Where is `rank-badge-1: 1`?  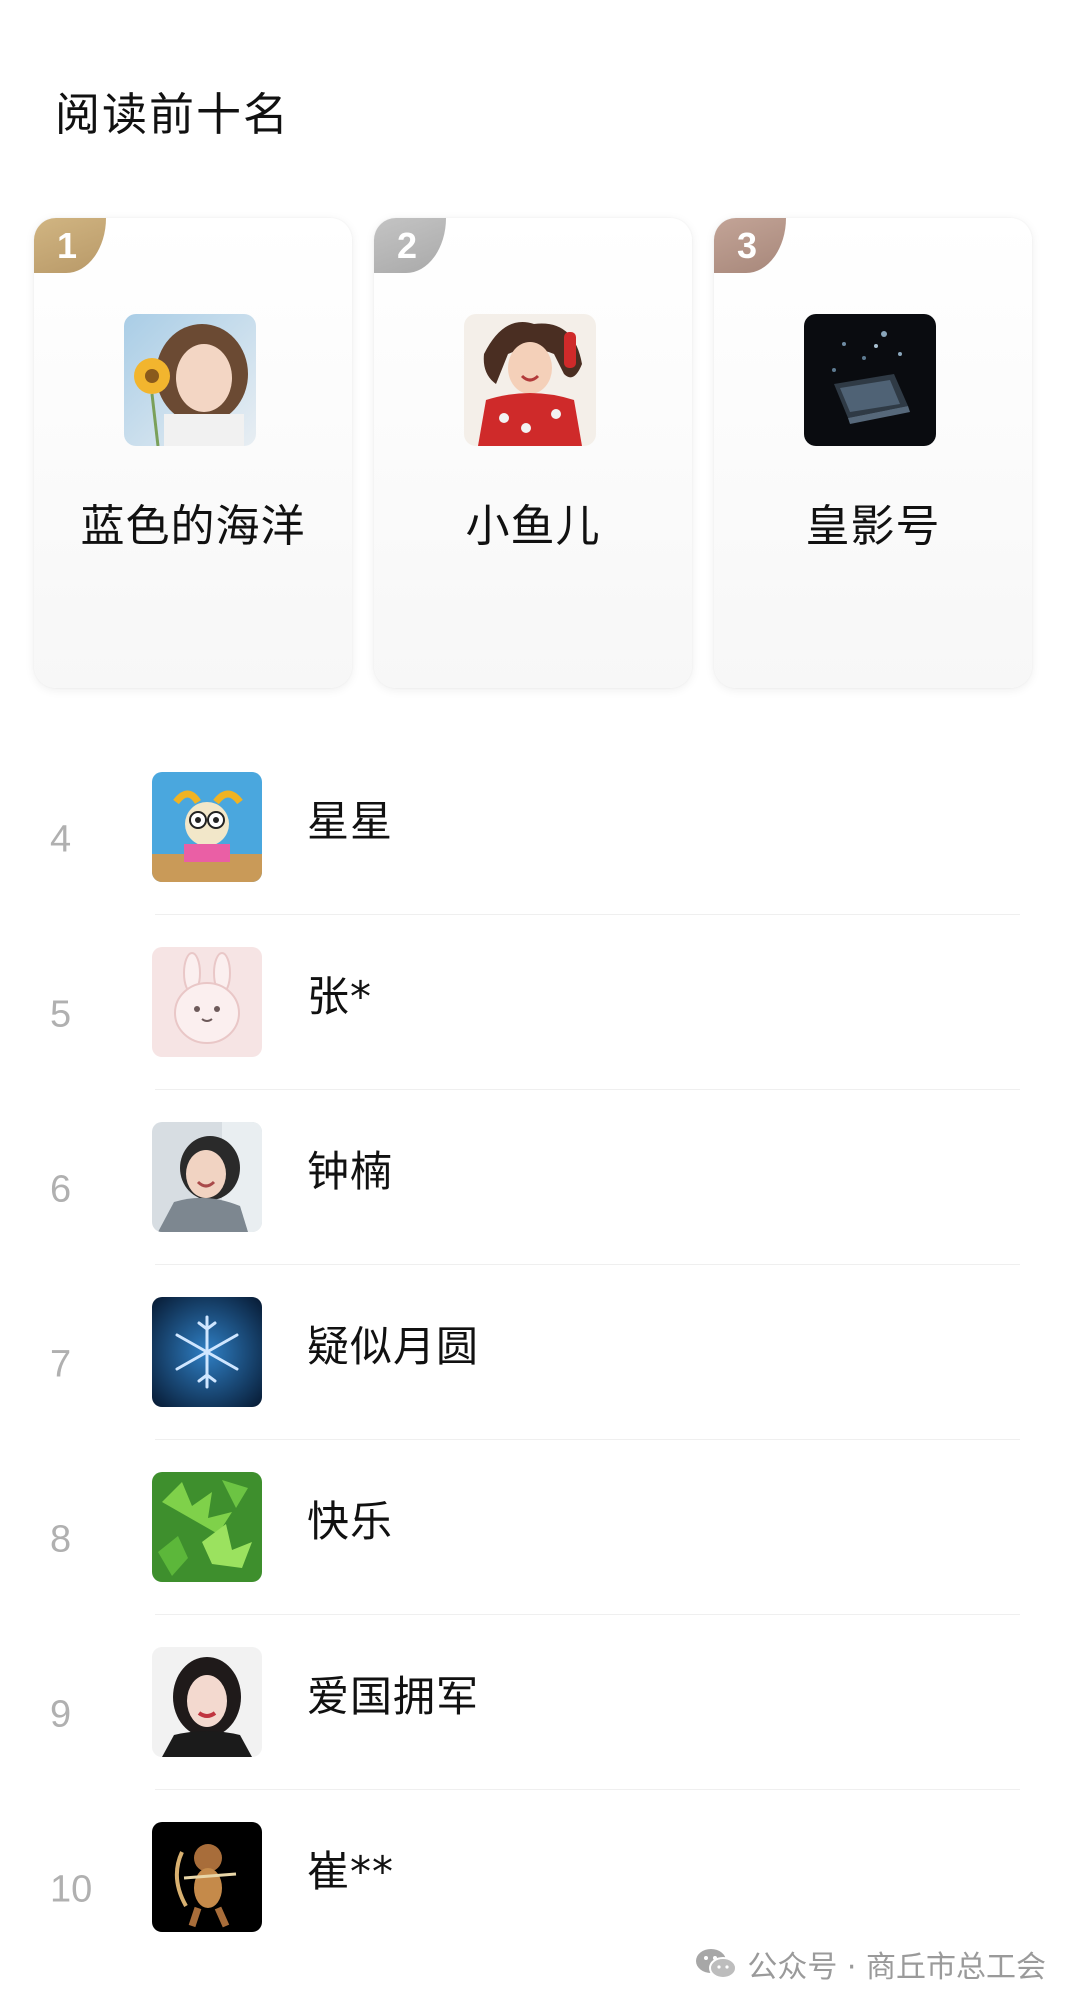
rank-badge-1: 1 is located at coordinates (70, 245).